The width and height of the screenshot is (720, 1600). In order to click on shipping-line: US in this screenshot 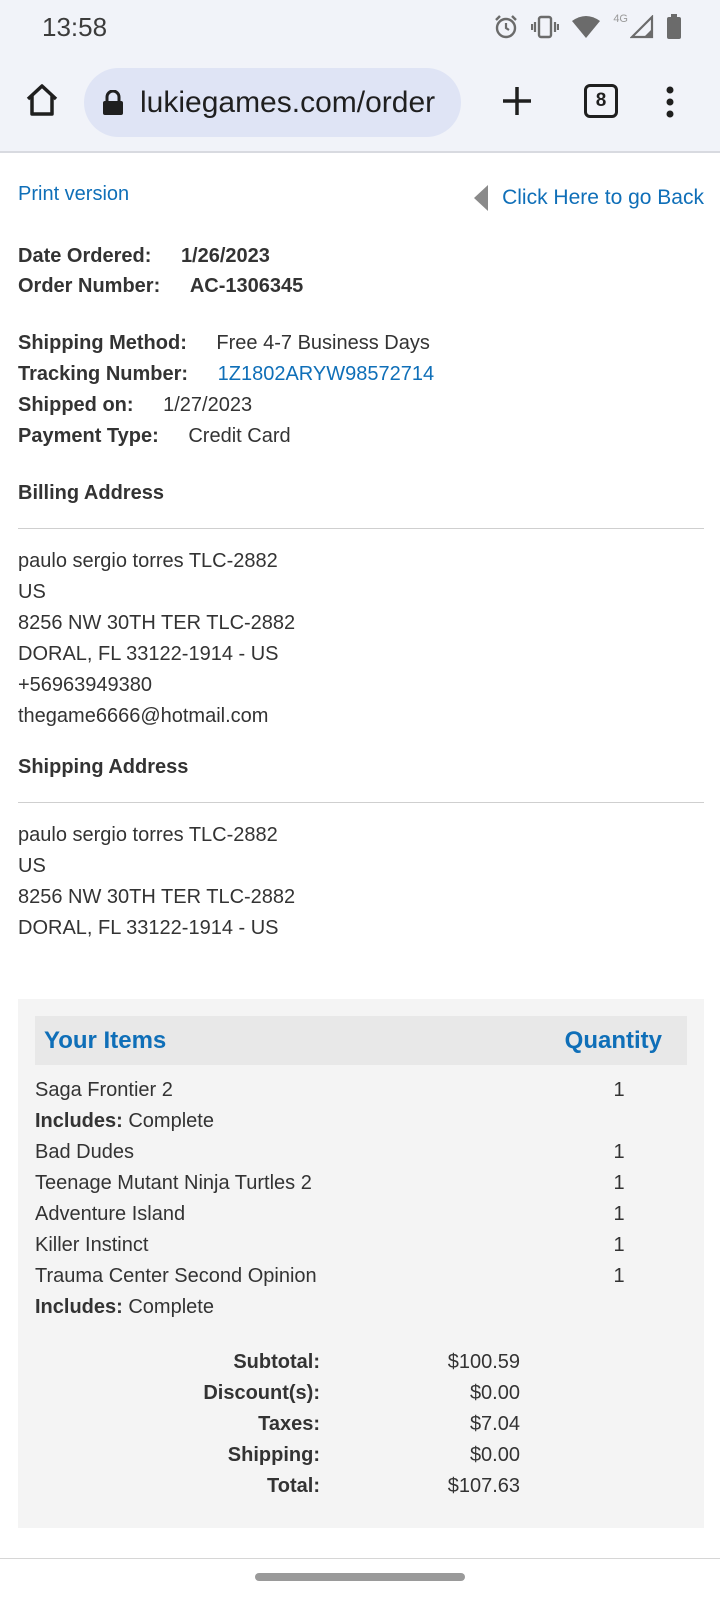, I will do `click(32, 866)`.